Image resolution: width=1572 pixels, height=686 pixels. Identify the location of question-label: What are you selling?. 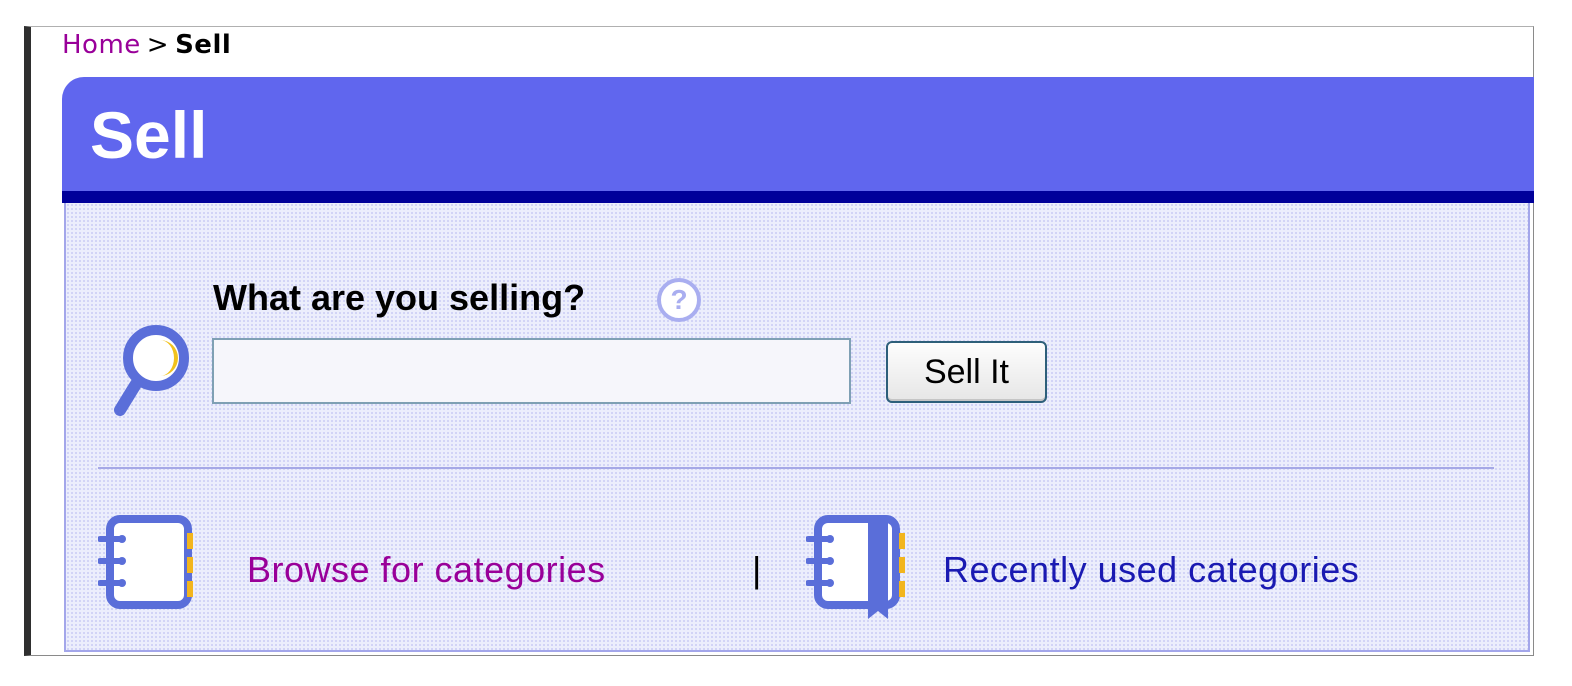
(399, 297).